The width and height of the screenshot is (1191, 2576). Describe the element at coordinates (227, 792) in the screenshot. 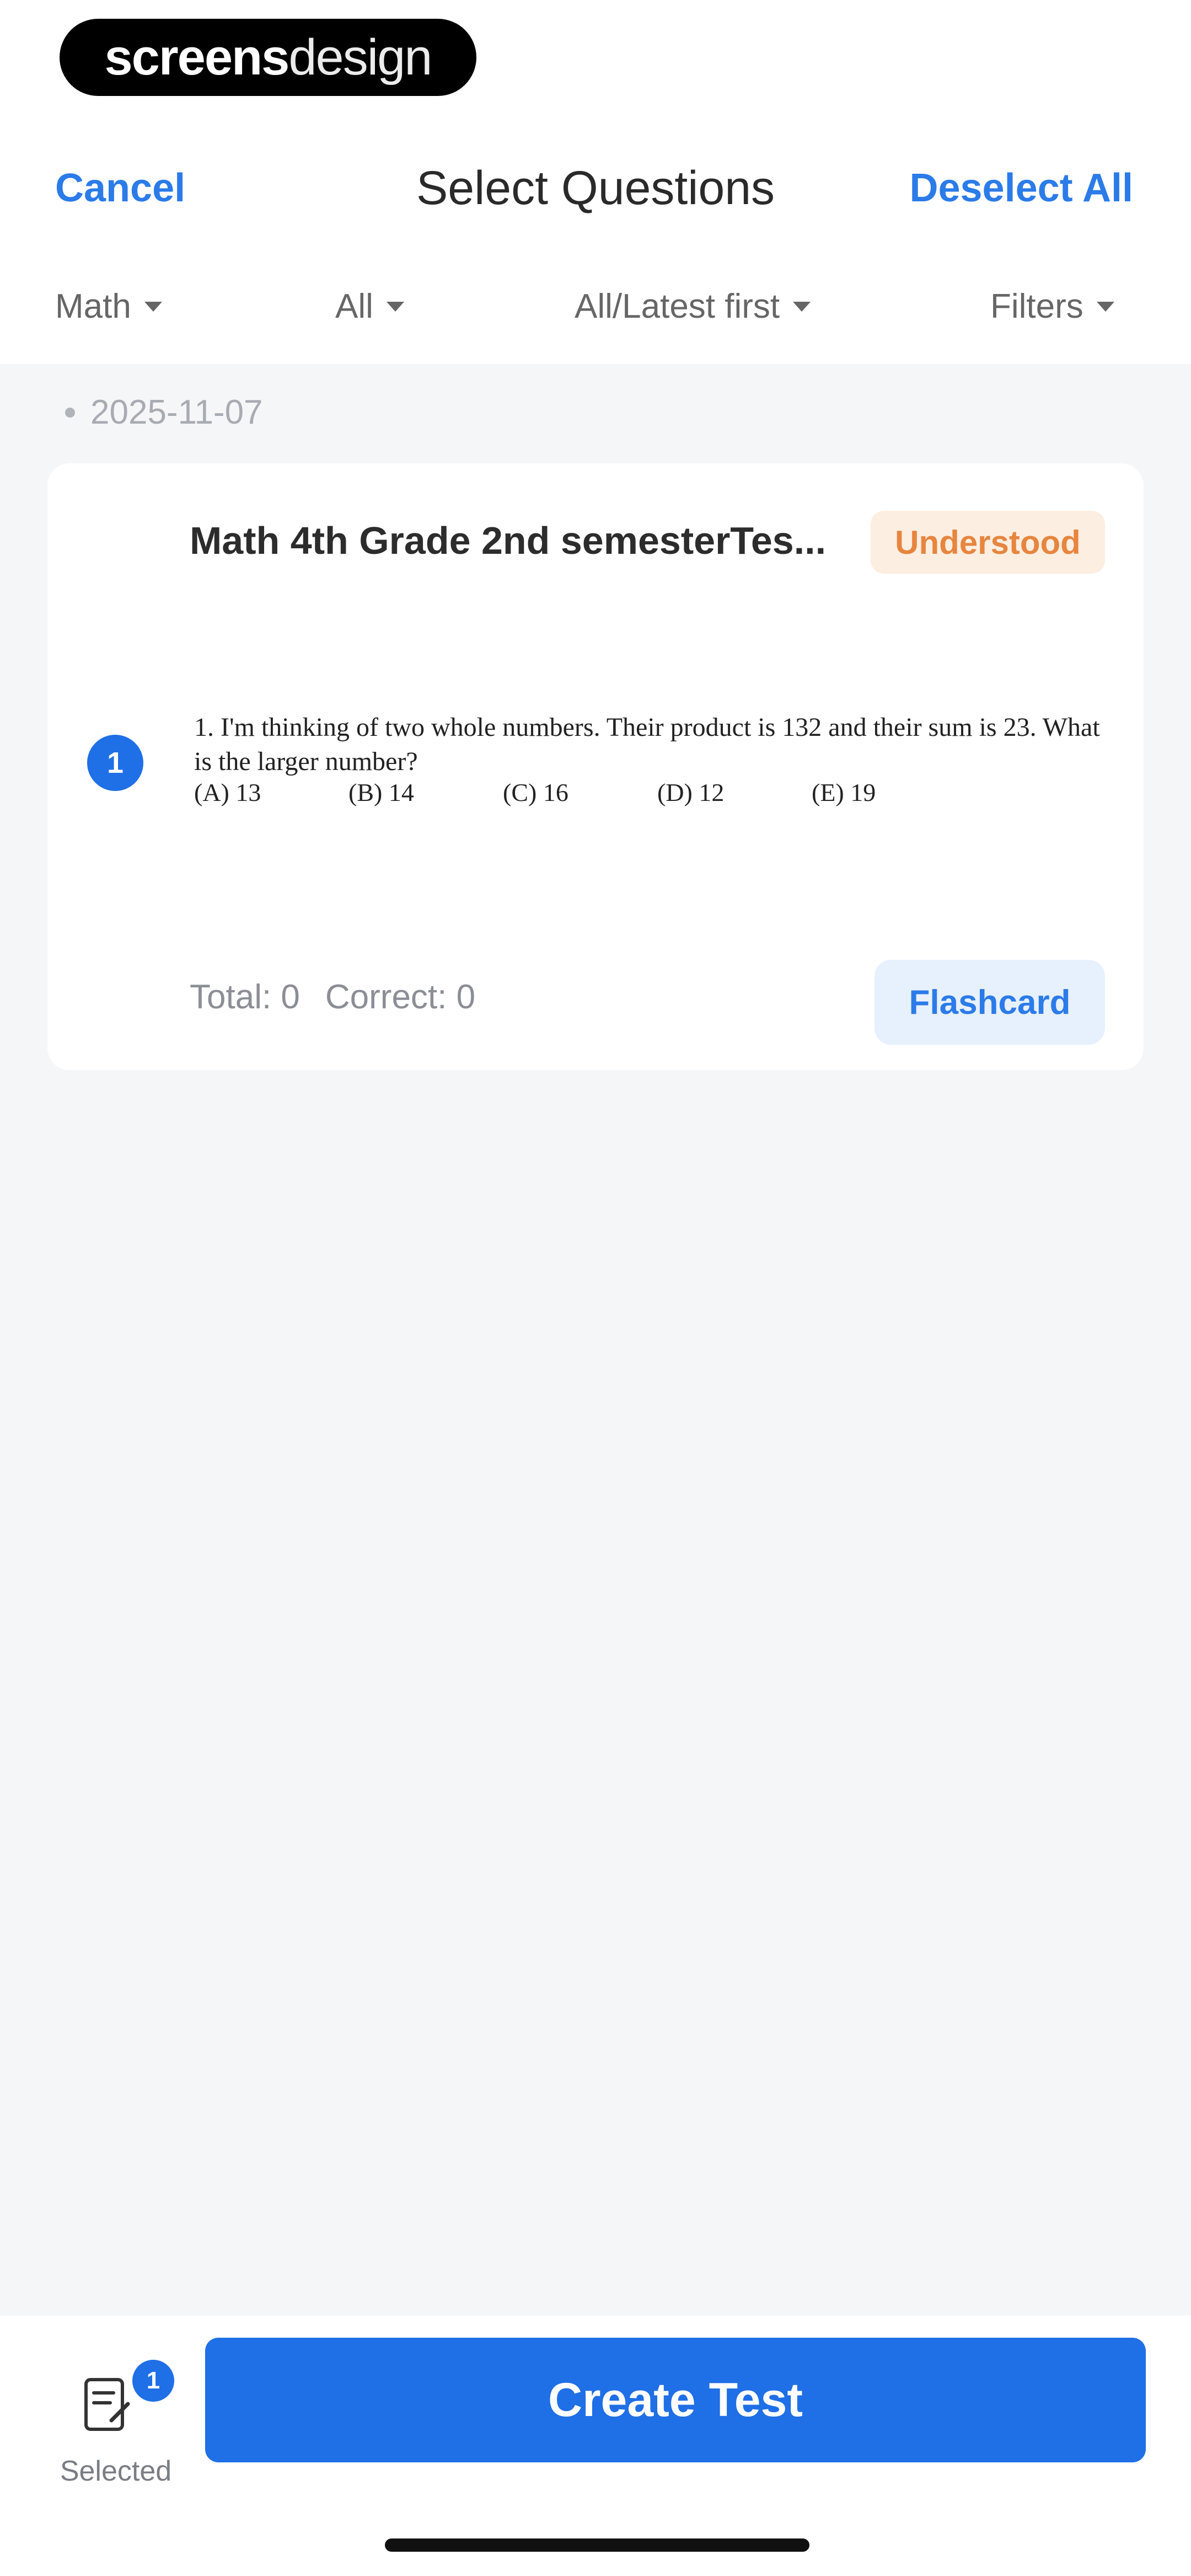

I see `option-a: (A) 13` at that location.